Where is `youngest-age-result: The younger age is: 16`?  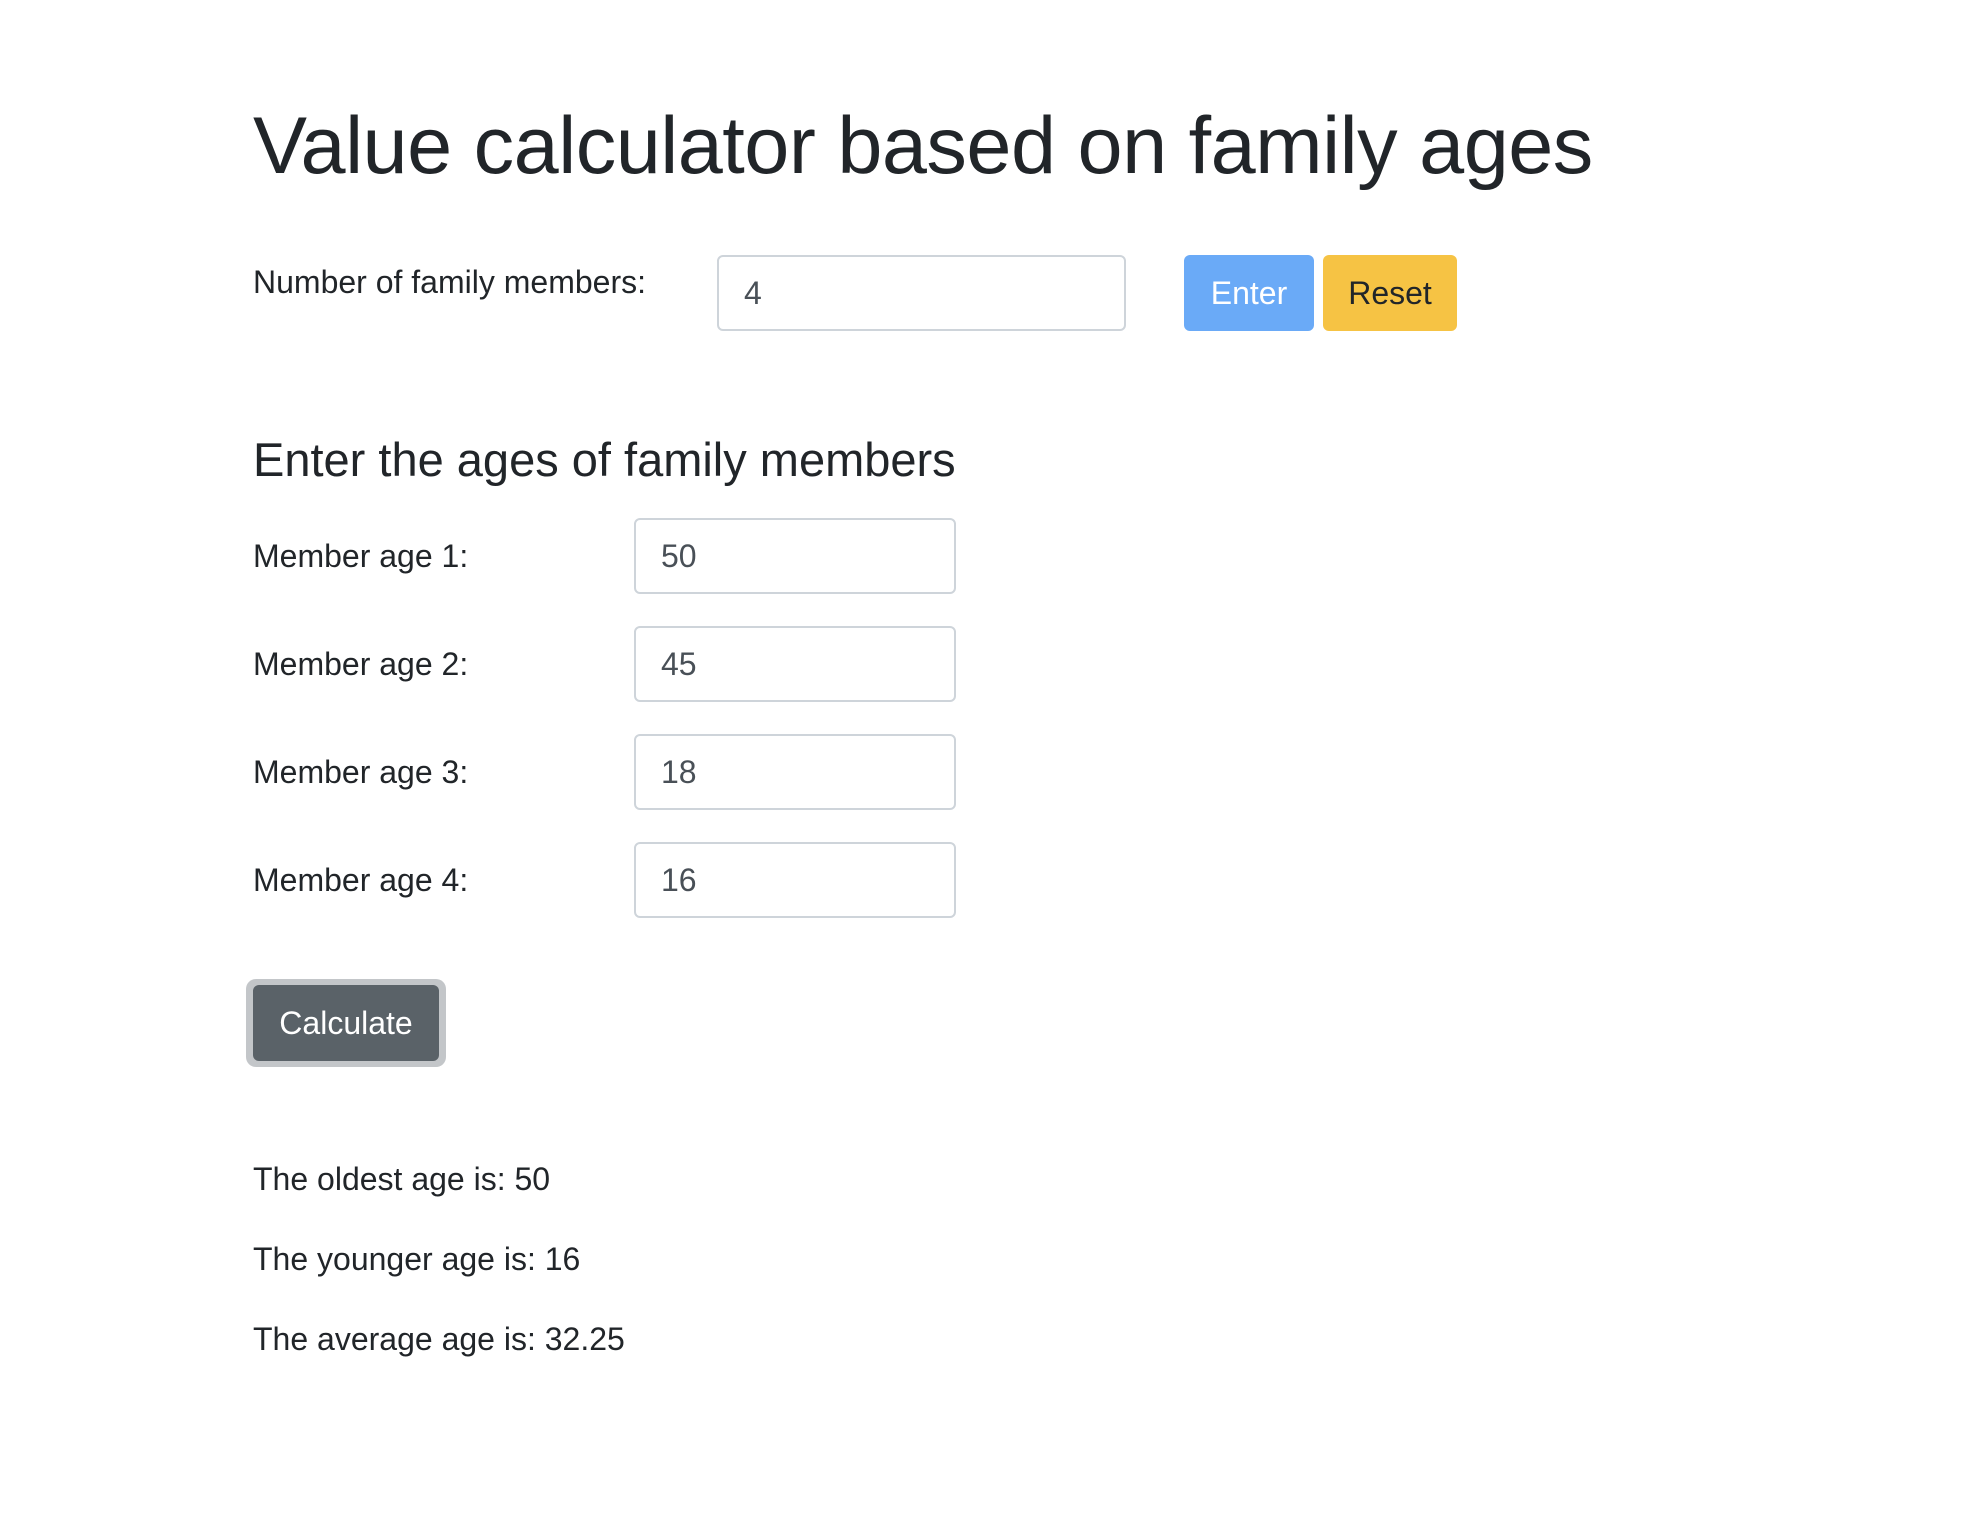
youngest-age-result: The younger age is: 16 is located at coordinates (417, 1259).